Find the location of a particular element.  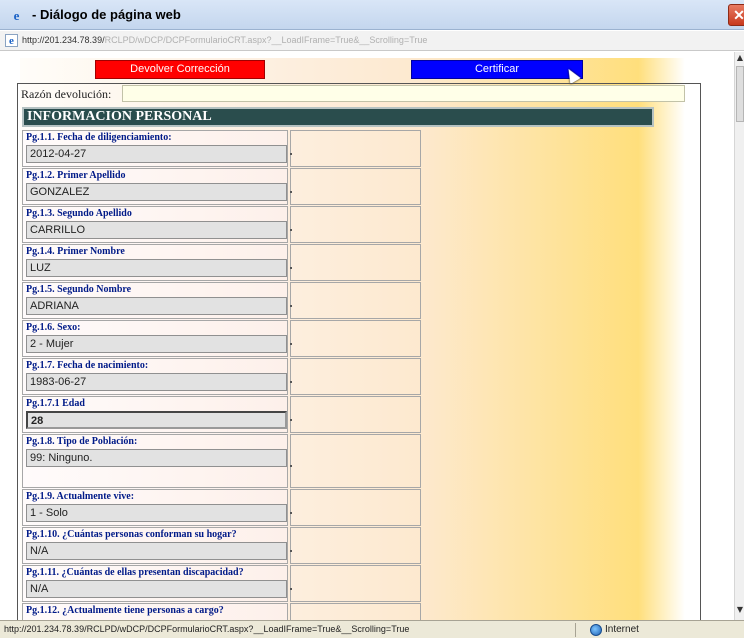

razon-devolucion-input is located at coordinates (403, 93).